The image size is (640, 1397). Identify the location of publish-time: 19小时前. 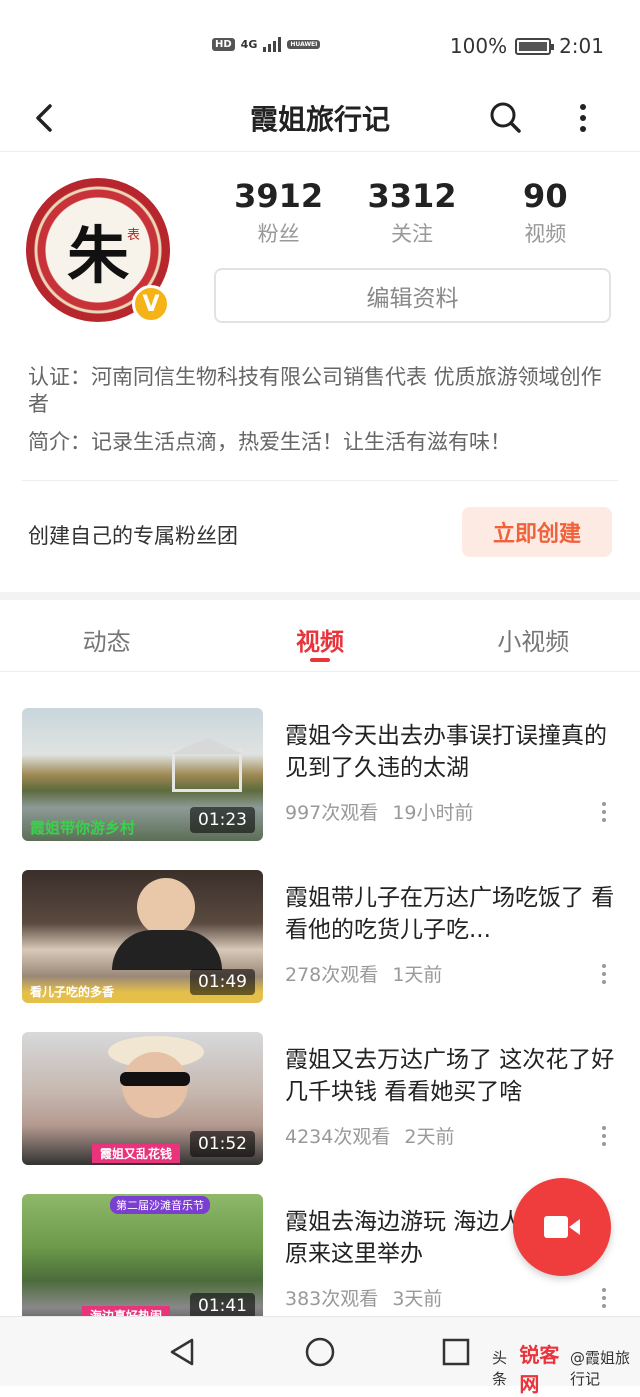
(433, 813).